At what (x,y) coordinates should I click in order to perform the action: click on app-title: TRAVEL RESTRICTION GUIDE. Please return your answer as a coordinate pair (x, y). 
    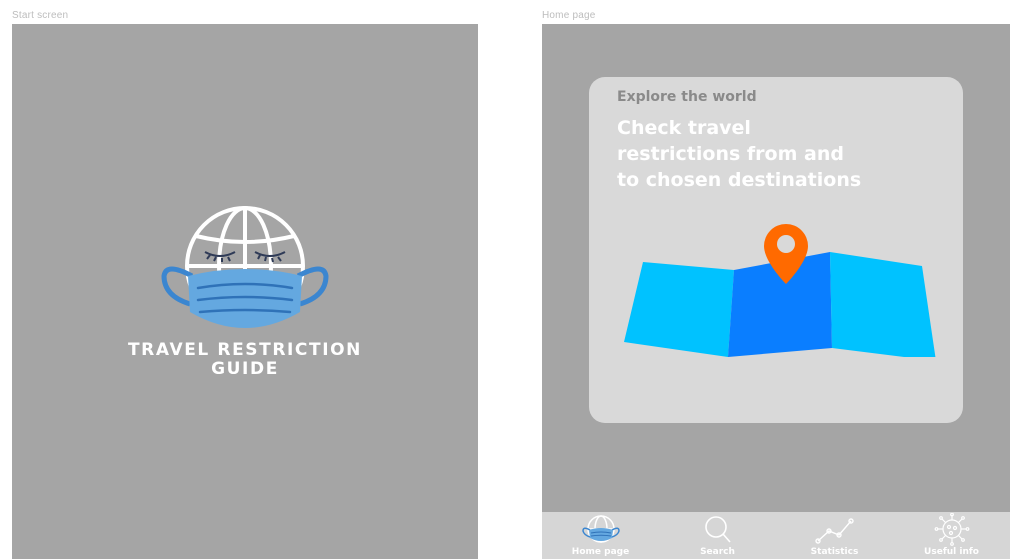
    Looking at the image, I should click on (245, 360).